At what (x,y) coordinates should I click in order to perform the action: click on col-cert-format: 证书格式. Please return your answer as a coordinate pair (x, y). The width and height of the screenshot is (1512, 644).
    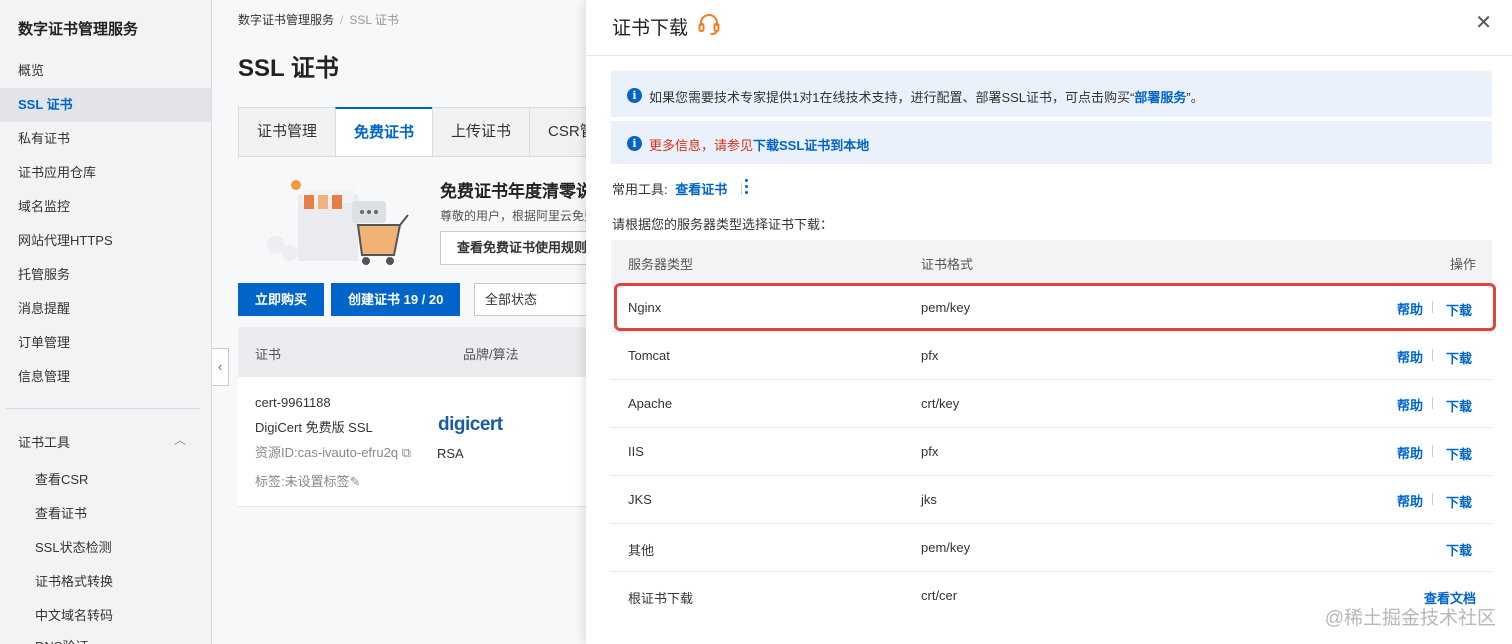
    Looking at the image, I should click on (947, 264).